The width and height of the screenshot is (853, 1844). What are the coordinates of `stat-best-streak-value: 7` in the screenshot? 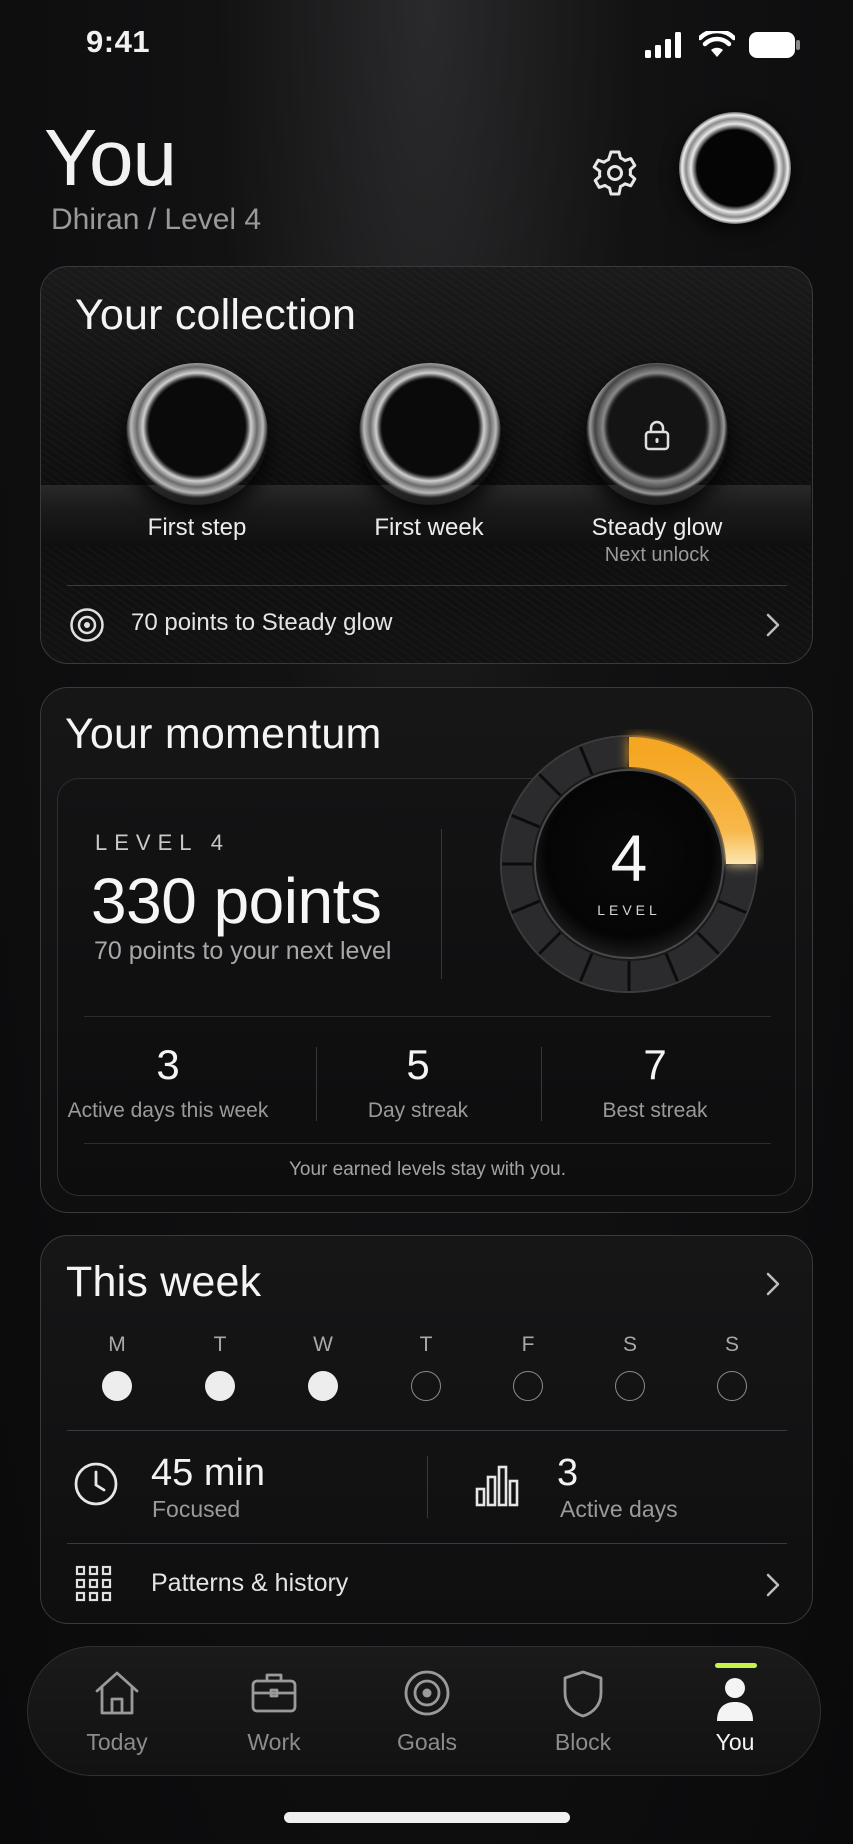 It's located at (655, 1064).